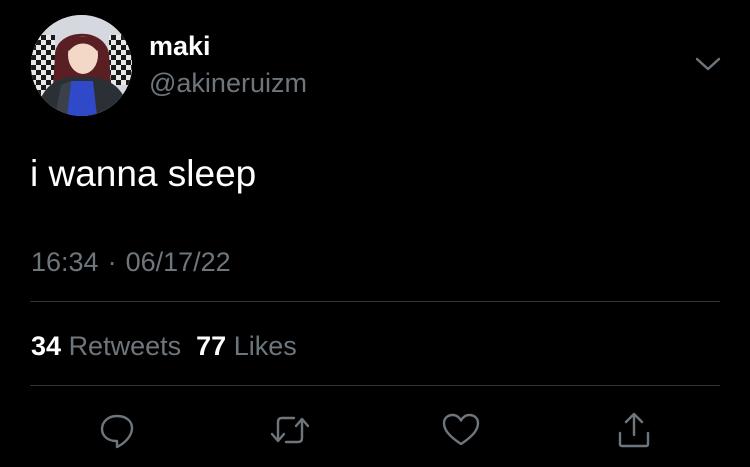 The image size is (750, 467). I want to click on display-name: maki, so click(180, 46).